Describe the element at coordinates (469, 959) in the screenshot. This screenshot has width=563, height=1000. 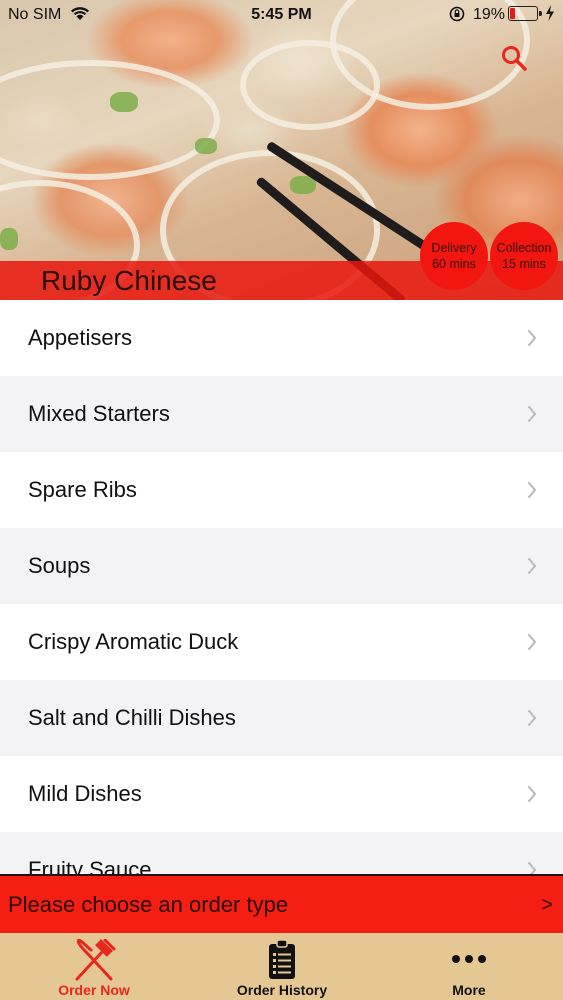
I see `more-dots-icon` at that location.